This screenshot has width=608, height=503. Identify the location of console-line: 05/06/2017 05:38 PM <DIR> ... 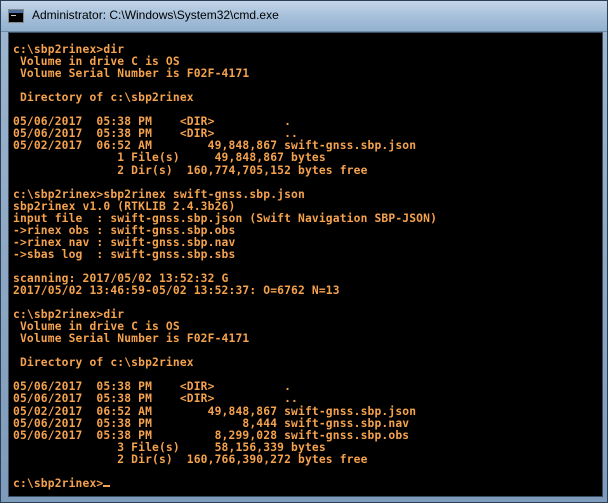
(156, 399).